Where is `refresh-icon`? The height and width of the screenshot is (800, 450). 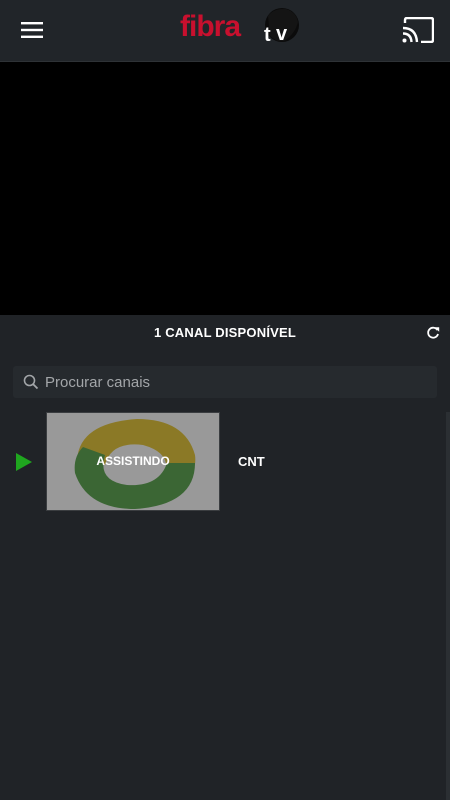
refresh-icon is located at coordinates (433, 332).